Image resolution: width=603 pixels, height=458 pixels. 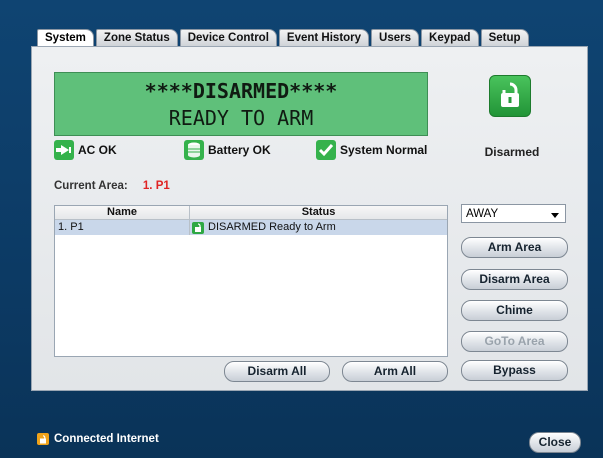 I want to click on system-status: System Normal, so click(x=371, y=150).